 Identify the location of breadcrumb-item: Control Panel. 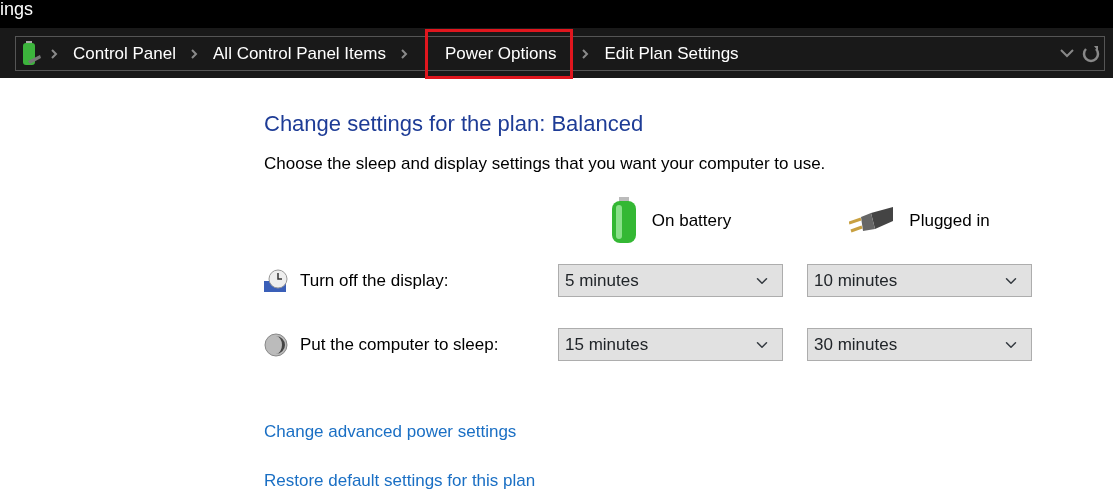
(124, 53).